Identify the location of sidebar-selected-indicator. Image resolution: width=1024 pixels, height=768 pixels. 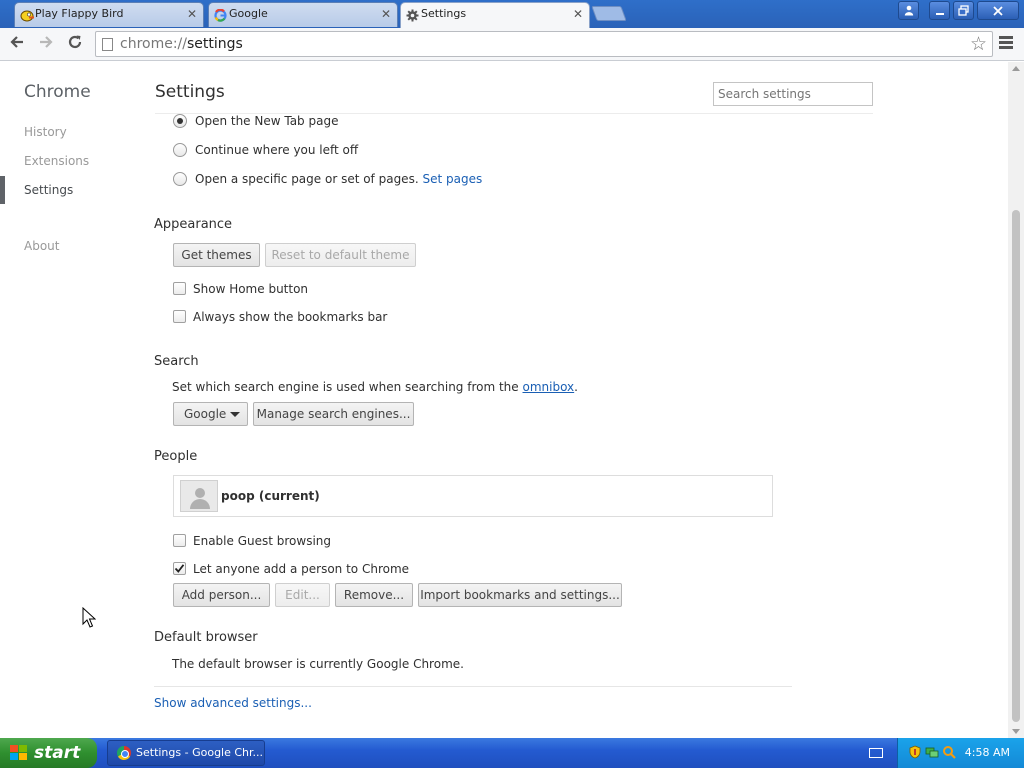
(2, 190).